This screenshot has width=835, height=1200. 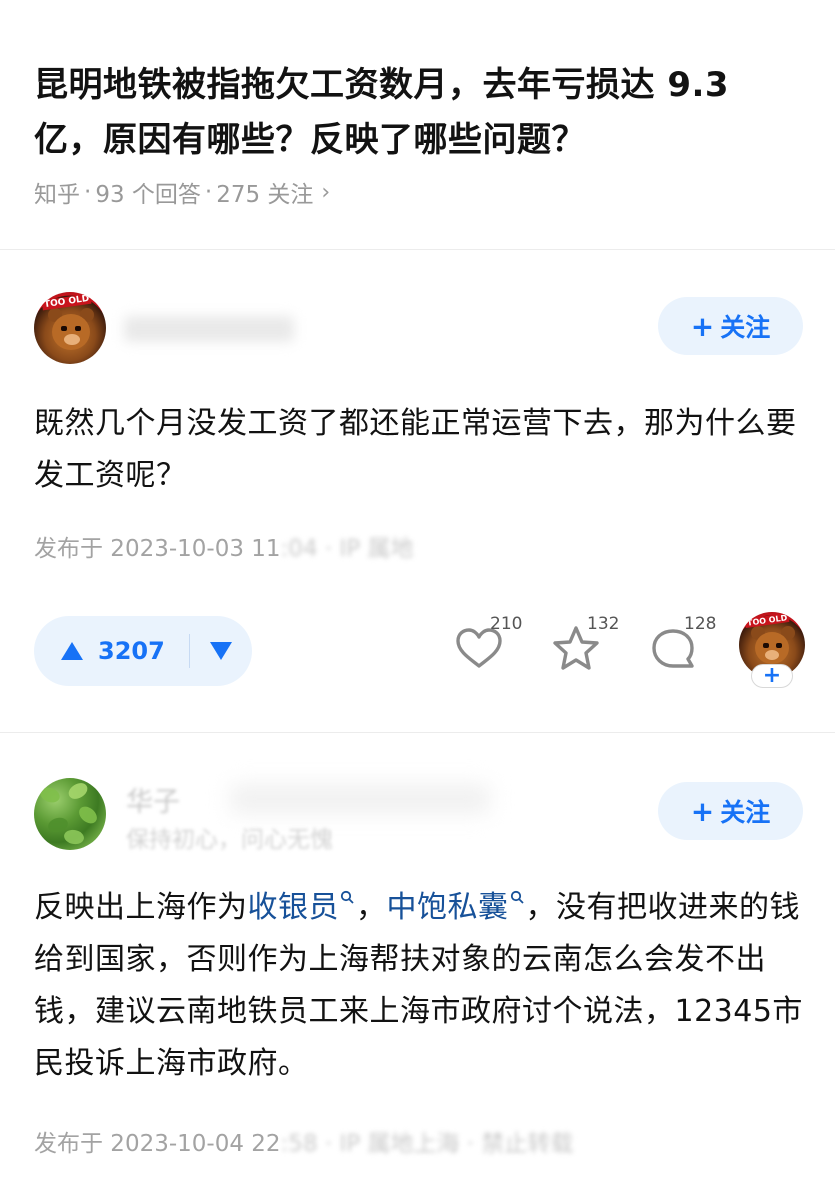 I want to click on like-count: 210, so click(x=506, y=624).